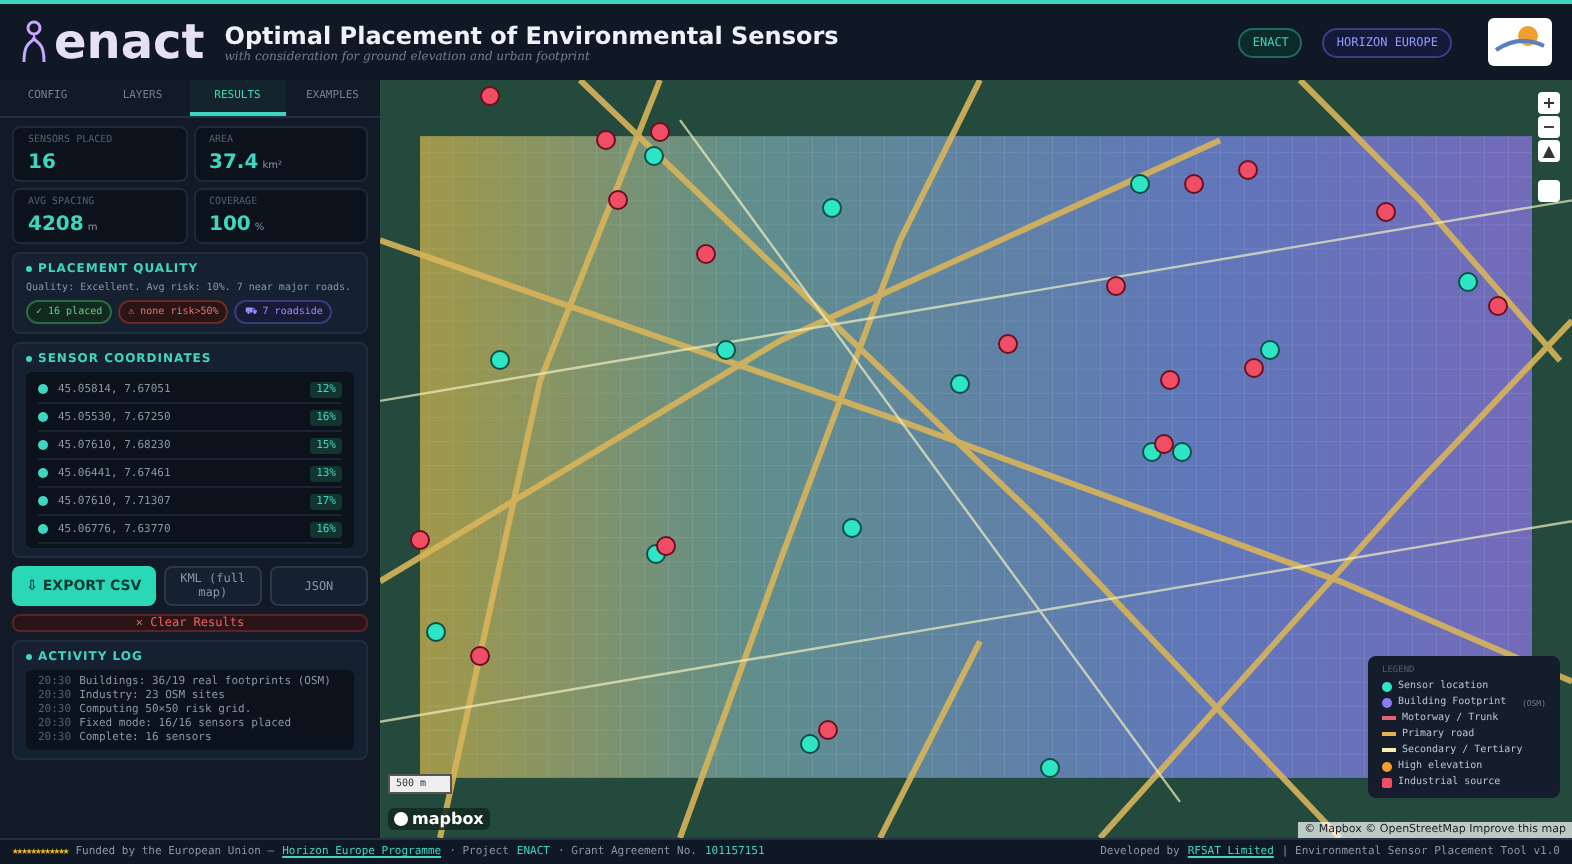  What do you see at coordinates (1549, 191) in the screenshot?
I see `fullscreen-icon` at bounding box center [1549, 191].